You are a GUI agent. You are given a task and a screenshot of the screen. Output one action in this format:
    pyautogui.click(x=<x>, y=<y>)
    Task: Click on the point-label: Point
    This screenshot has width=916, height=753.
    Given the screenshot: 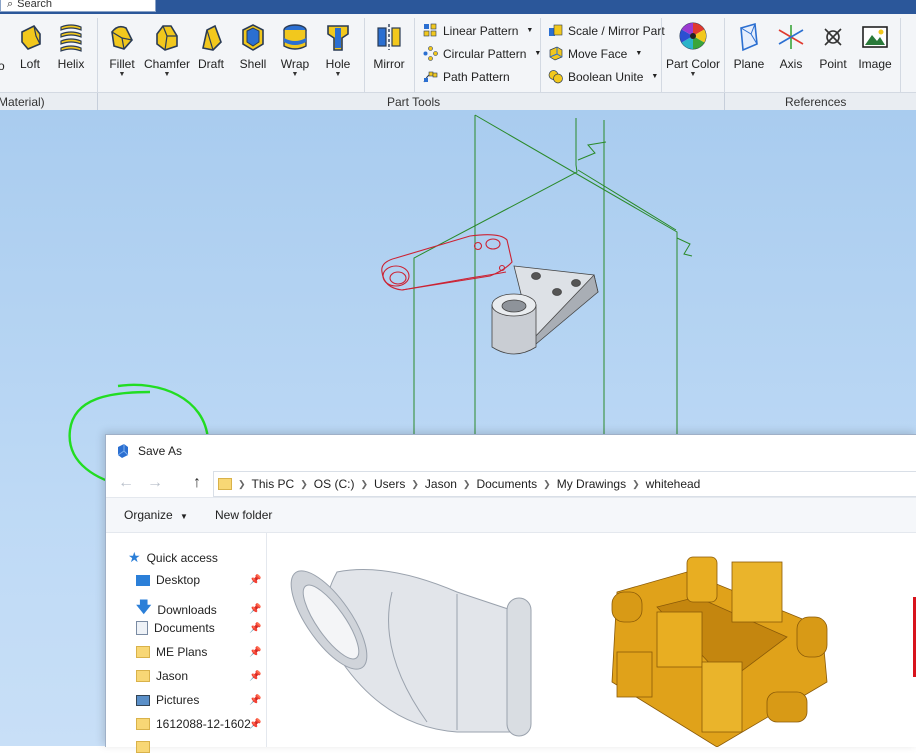 What is the action you would take?
    pyautogui.click(x=833, y=64)
    